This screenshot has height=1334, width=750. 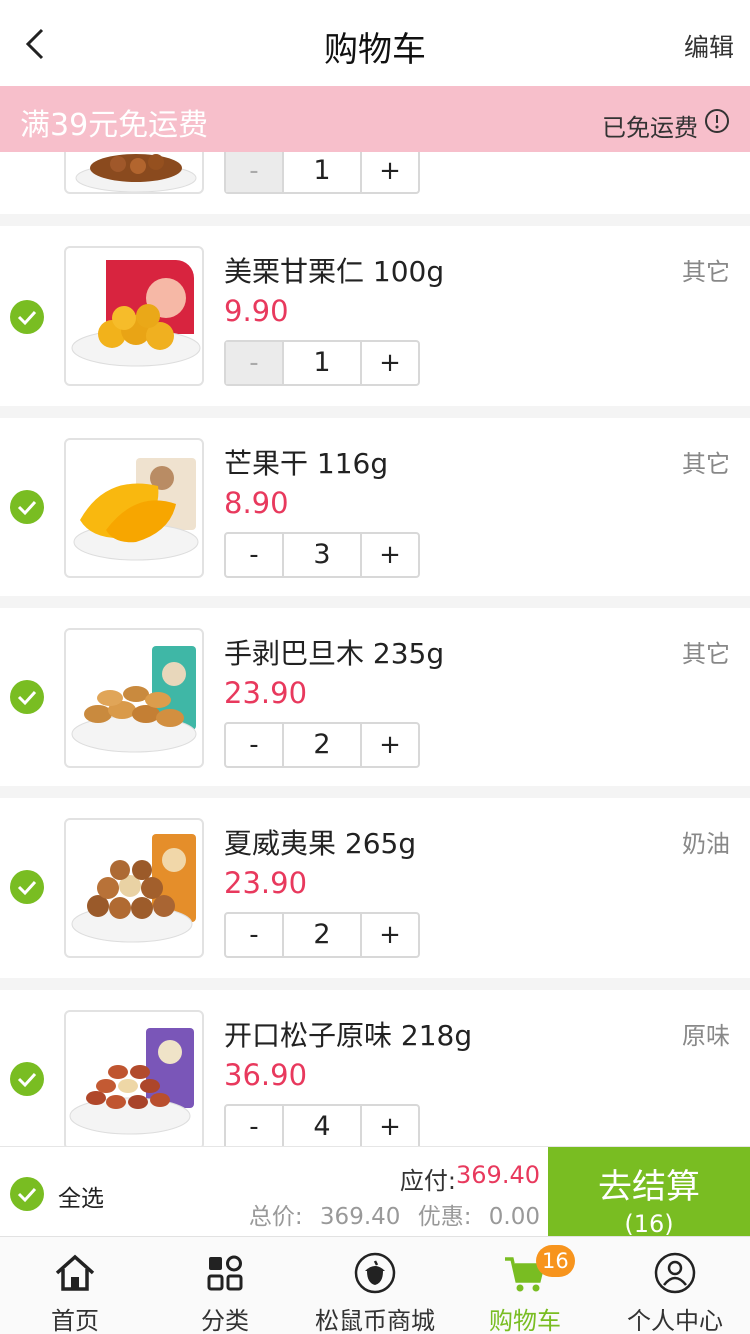 I want to click on bottom-tab-bar: 首页 分类 松鼠币商城 16 购物车 个人中心, so click(x=375, y=1285).